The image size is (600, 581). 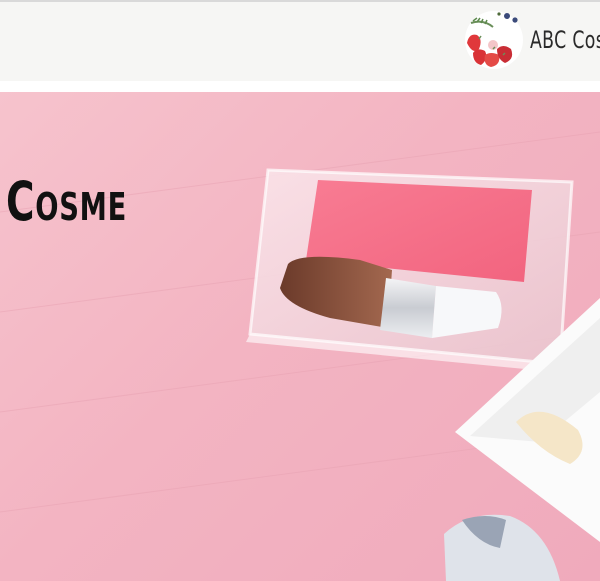 I want to click on header-divider, so click(x=300, y=86).